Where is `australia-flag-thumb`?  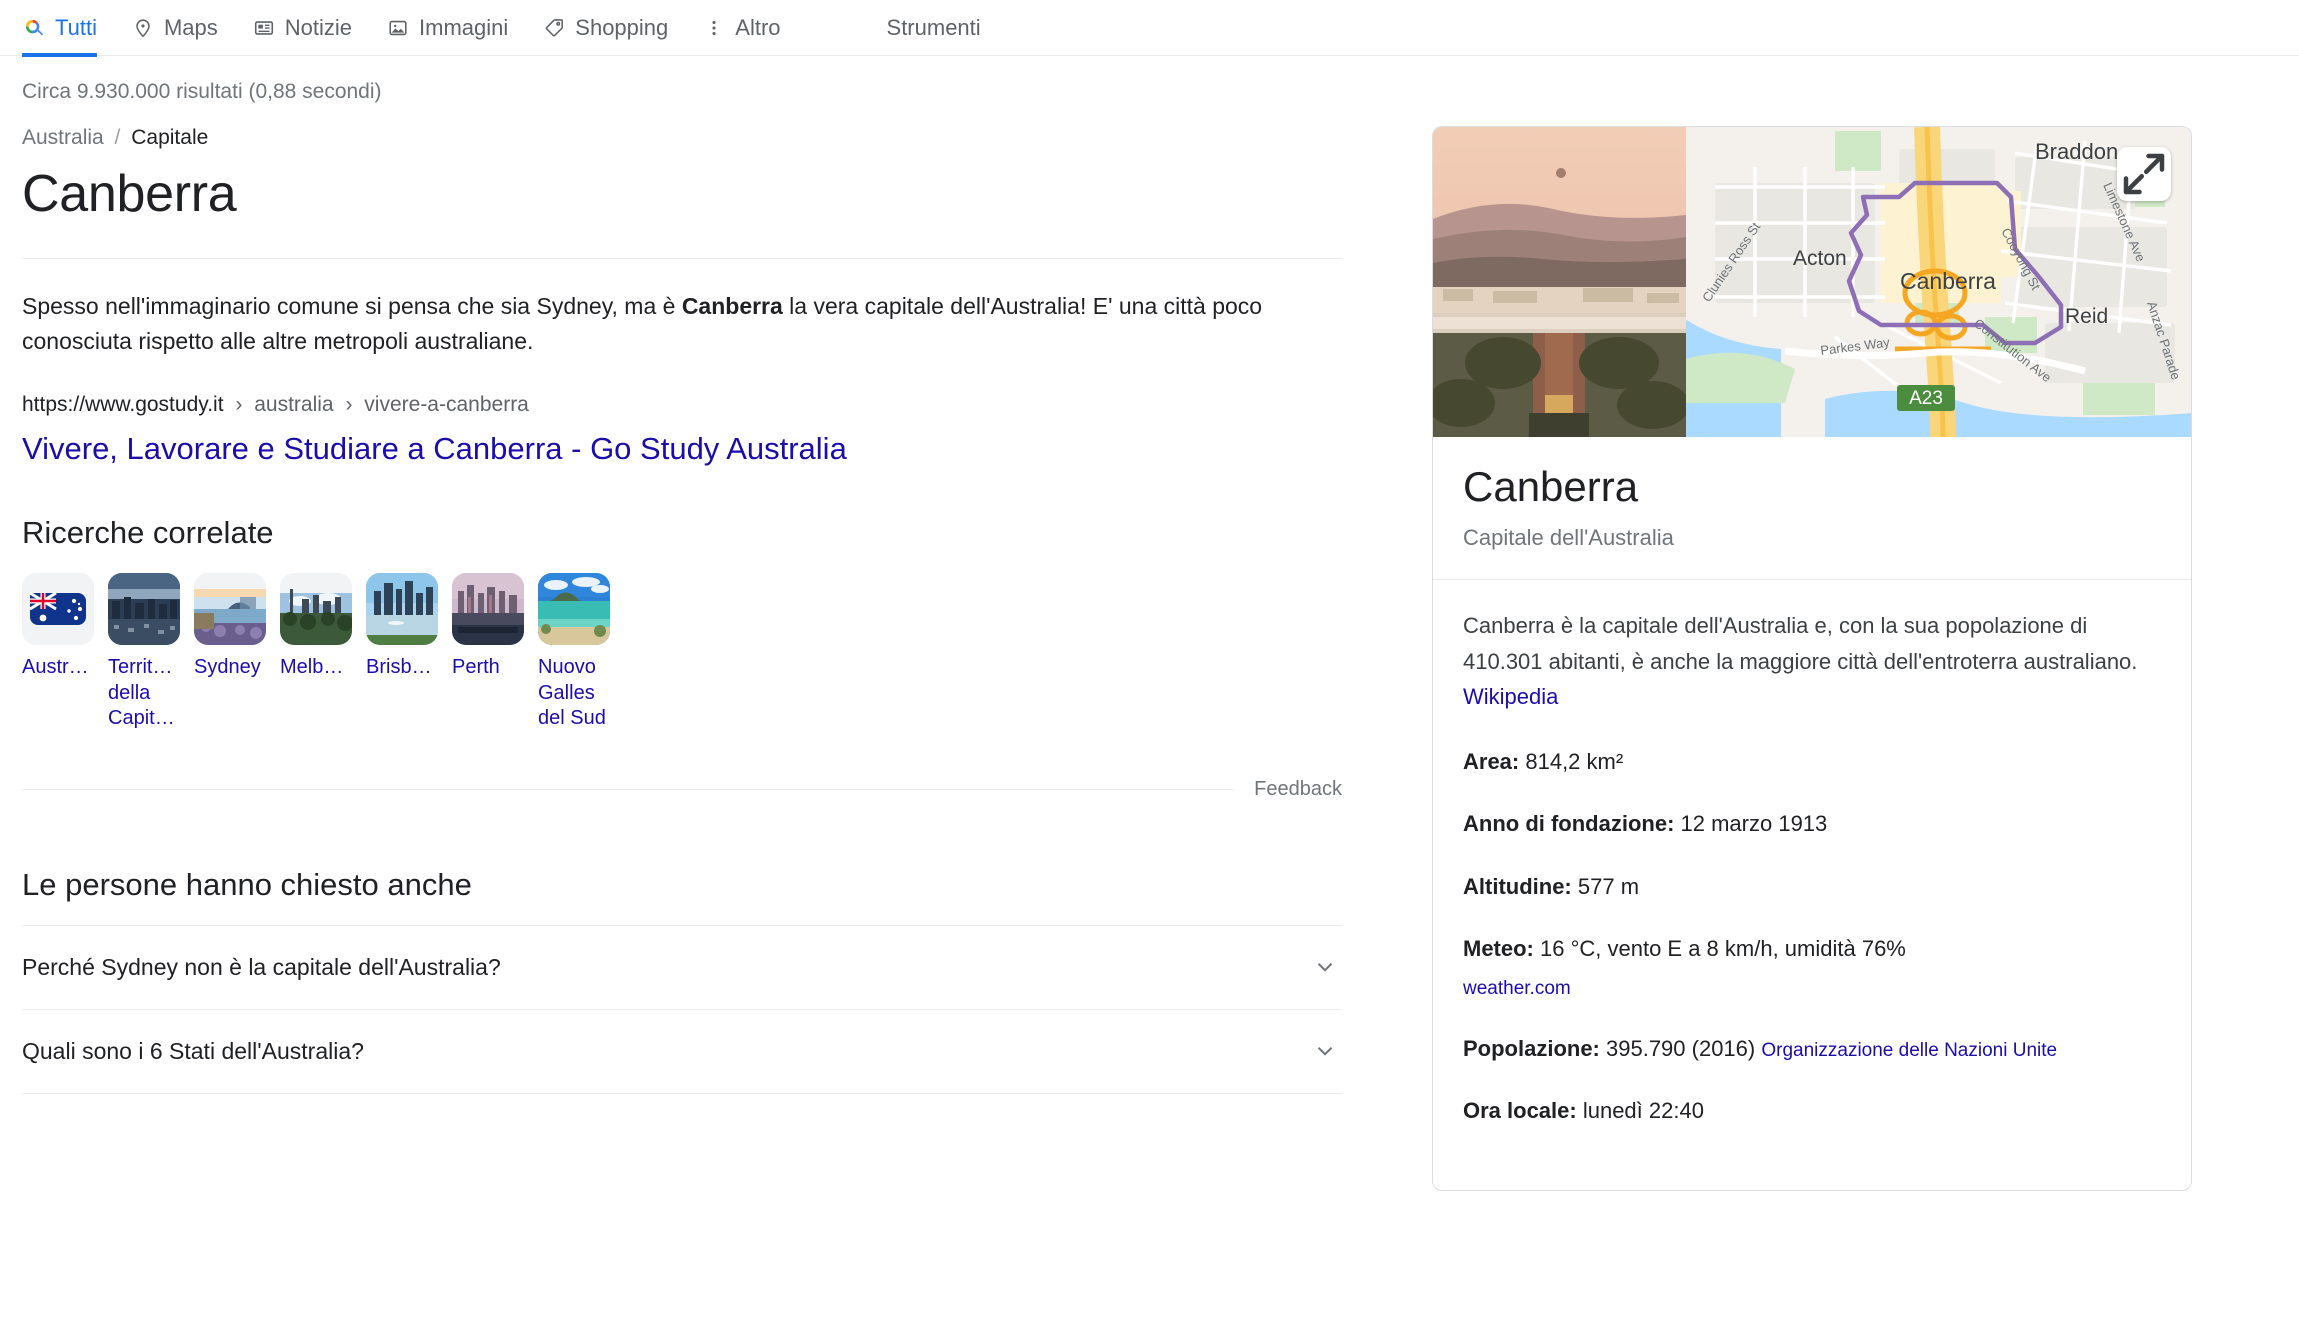 australia-flag-thumb is located at coordinates (58, 608).